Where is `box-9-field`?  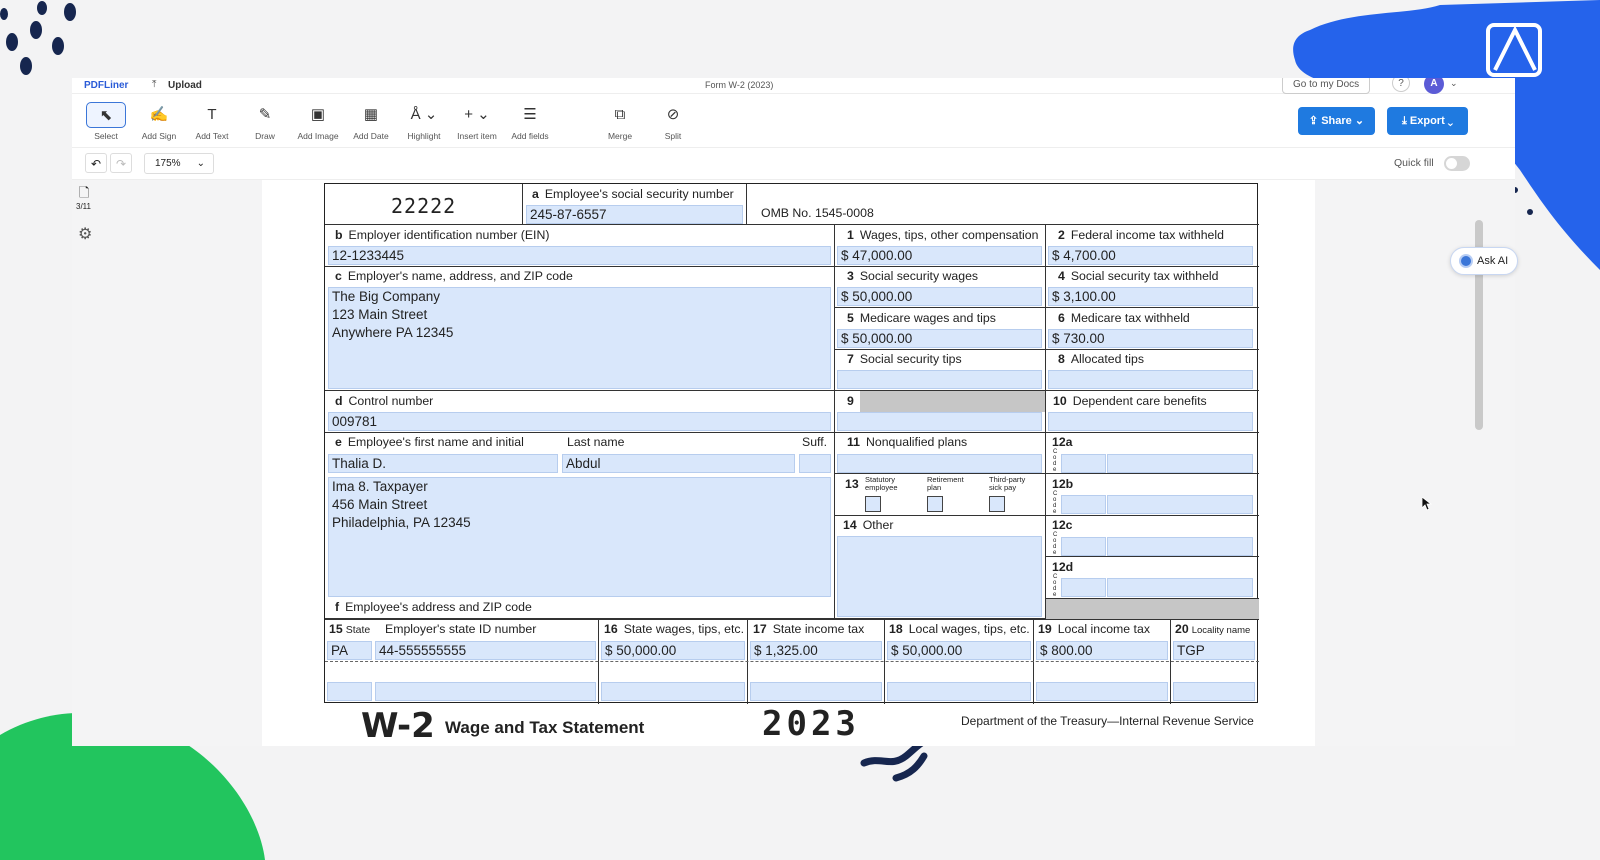 box-9-field is located at coordinates (939, 421).